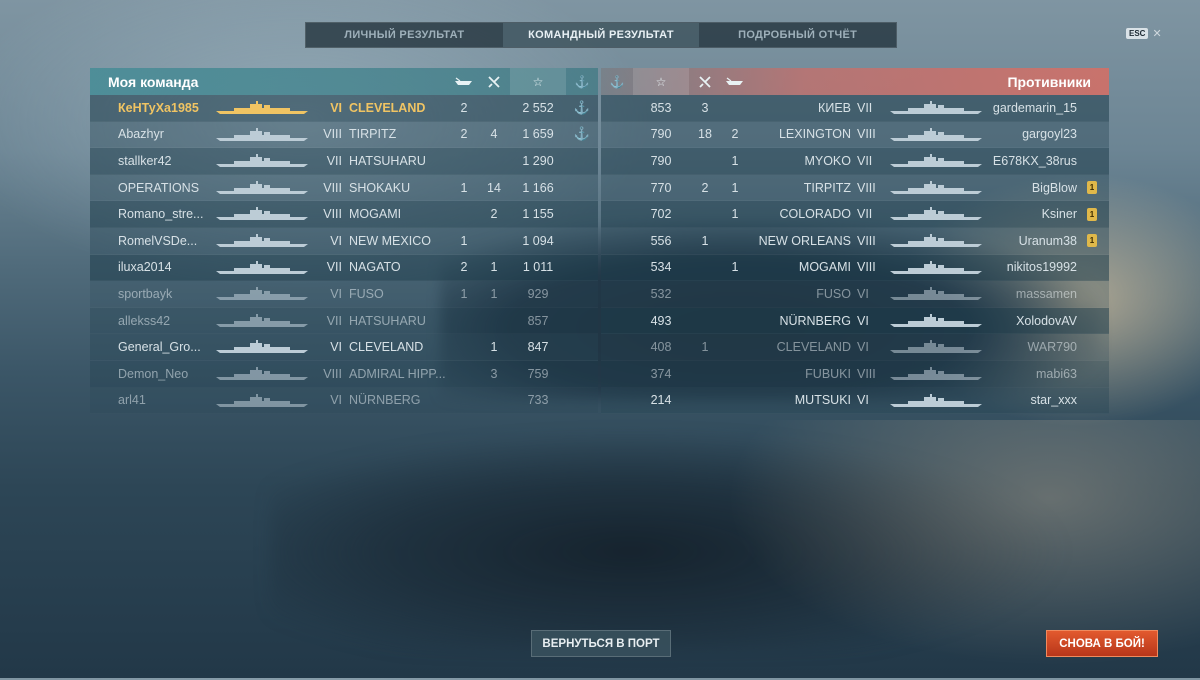 The image size is (1200, 680). I want to click on tab-team-result: КОМАНДНЫЙ РЕЗУЛЬТАТ, so click(601, 35).